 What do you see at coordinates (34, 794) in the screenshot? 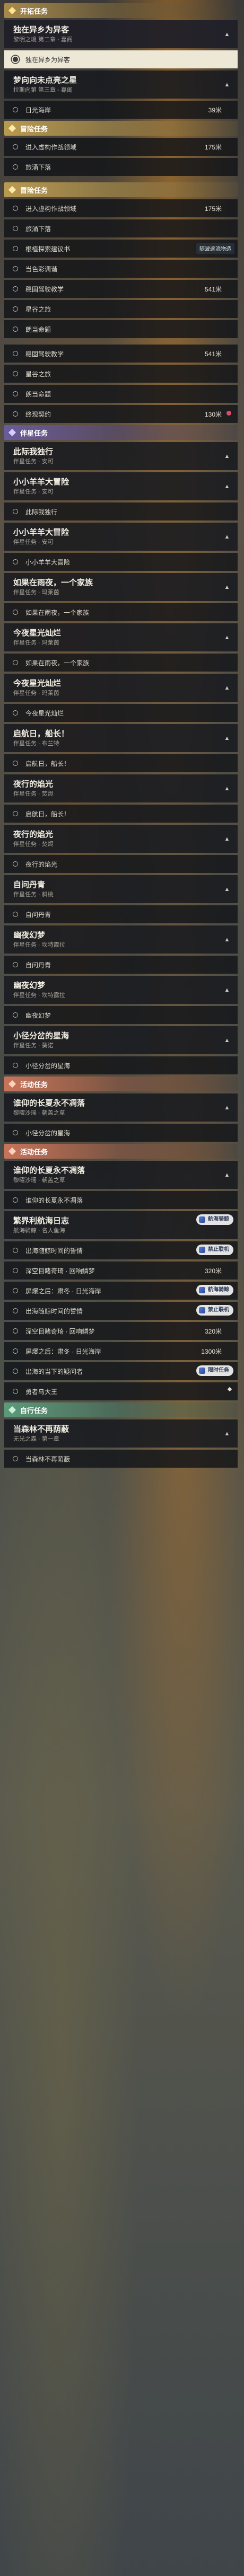
I see `quest-subtitle: 伴星任务 · 焚烬` at bounding box center [34, 794].